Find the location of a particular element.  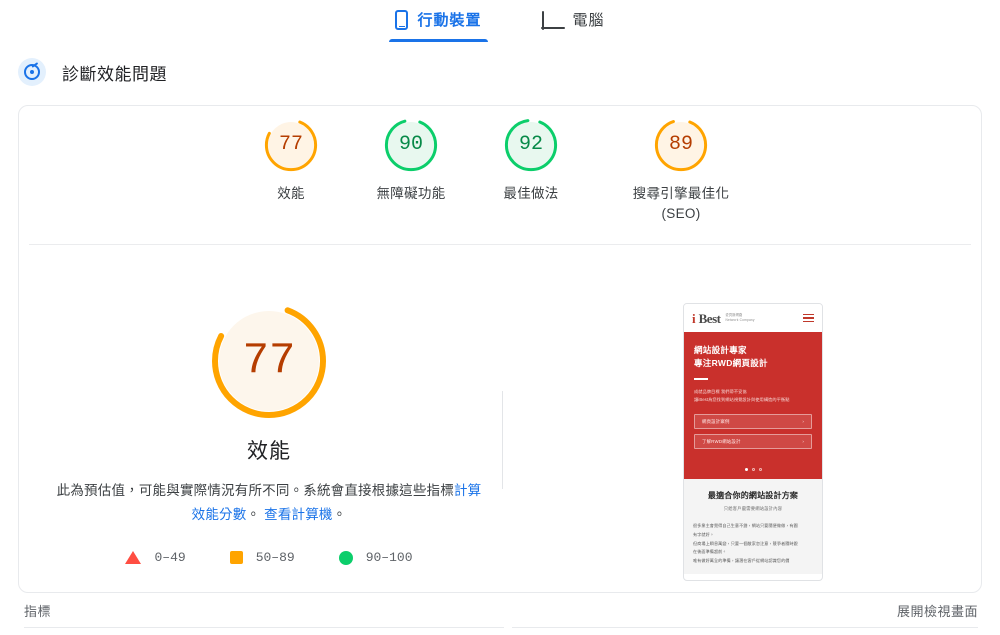

score-label: 效能 is located at coordinates (291, 193).